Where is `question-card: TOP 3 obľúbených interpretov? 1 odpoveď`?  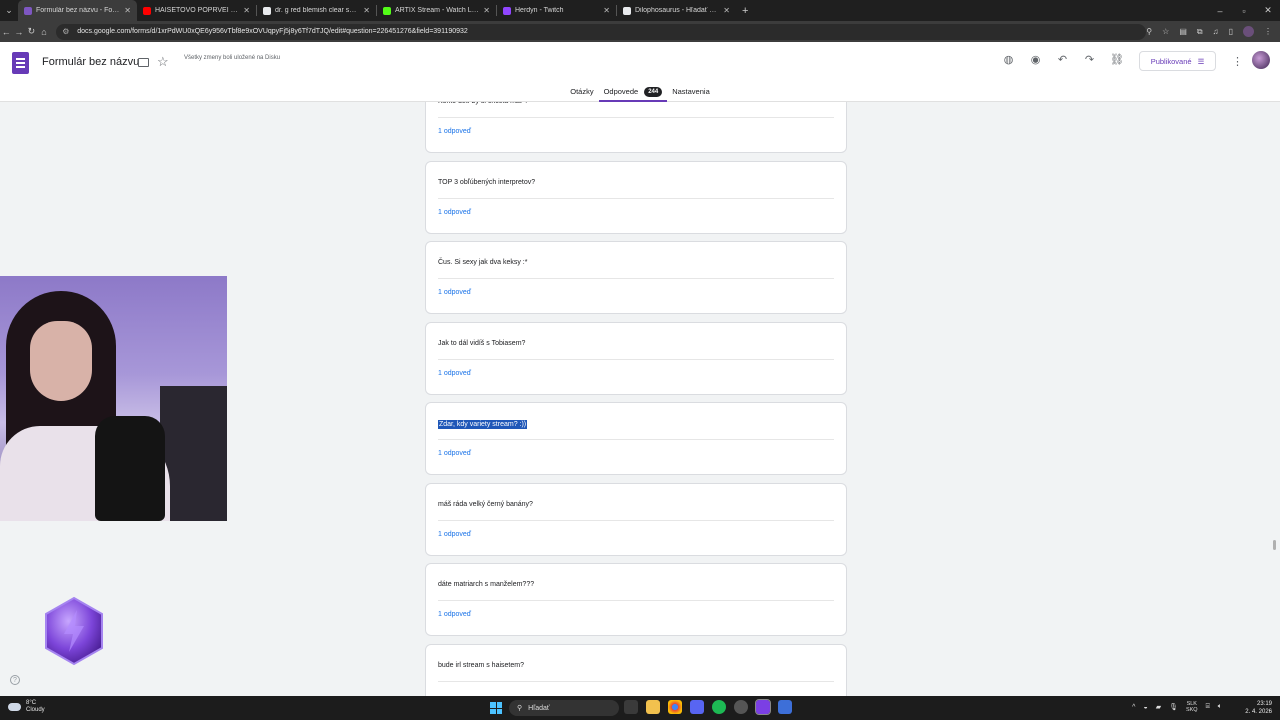 question-card: TOP 3 obľúbených interpretov? 1 odpoveď is located at coordinates (636, 197).